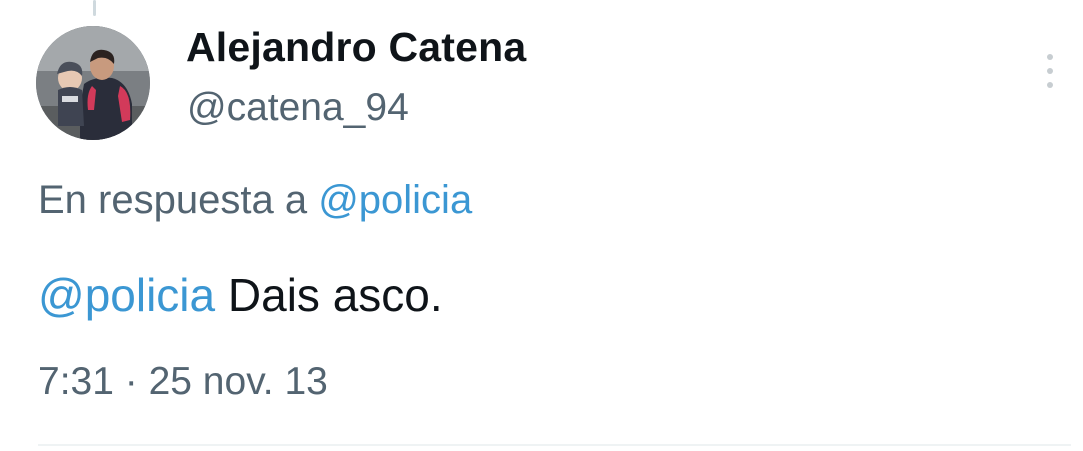 The height and width of the screenshot is (451, 1083). Describe the element at coordinates (554, 445) in the screenshot. I see `divider` at that location.